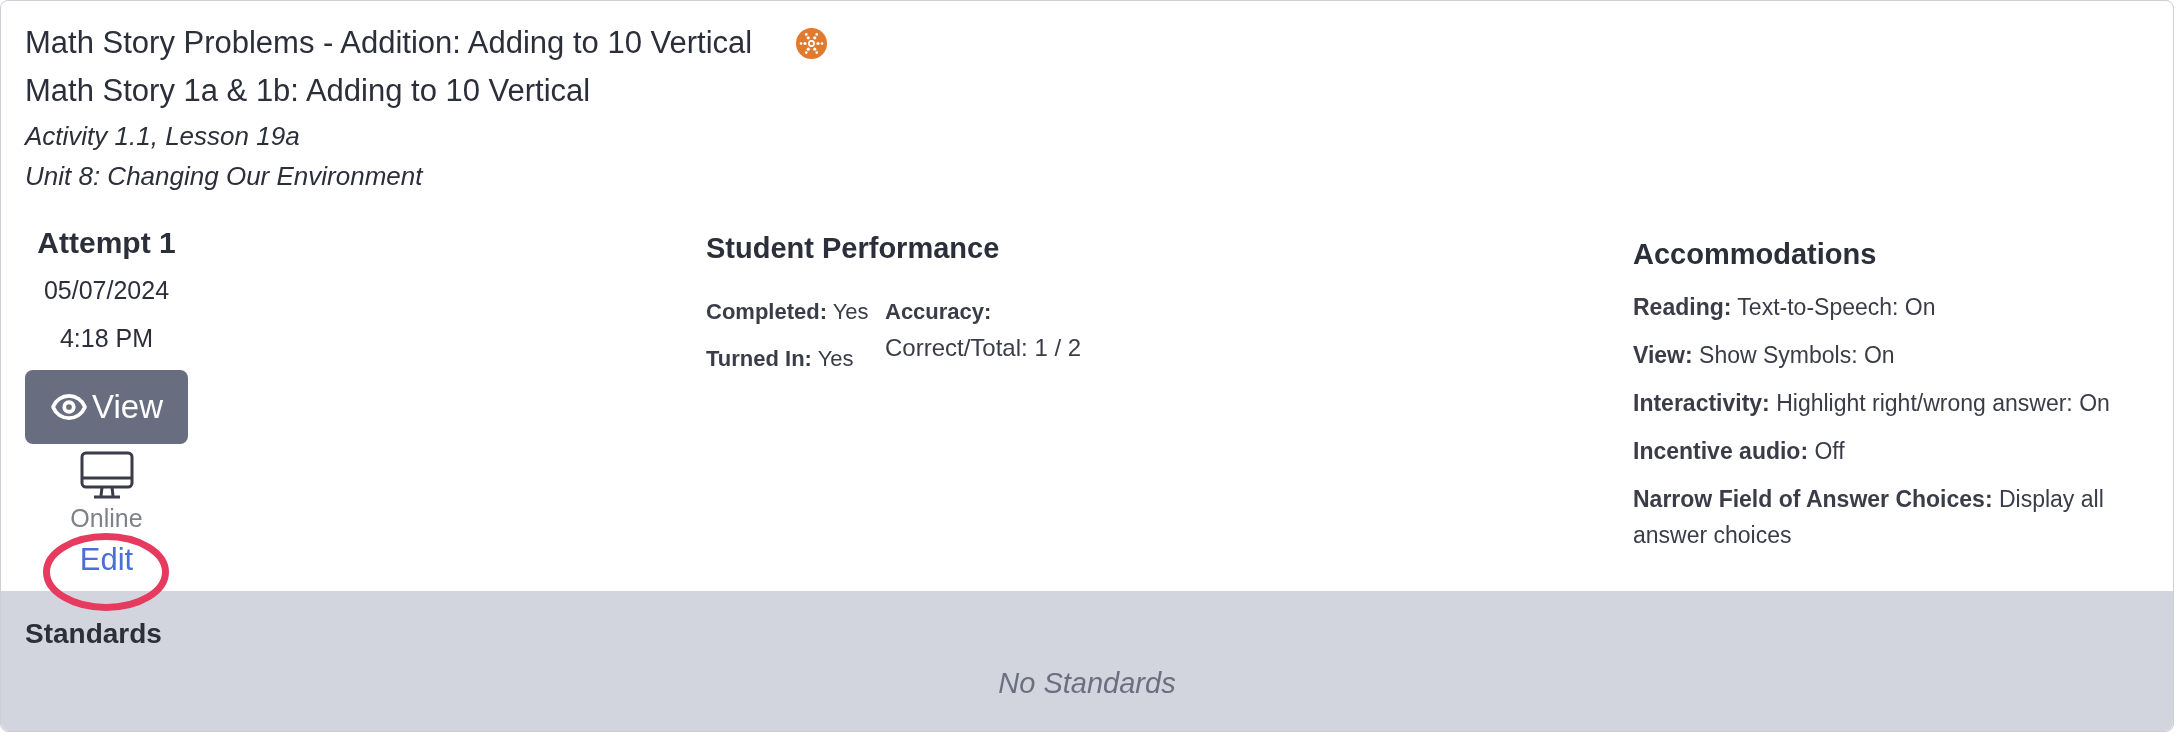 The height and width of the screenshot is (739, 2176). I want to click on mode-label: Online, so click(106, 518).